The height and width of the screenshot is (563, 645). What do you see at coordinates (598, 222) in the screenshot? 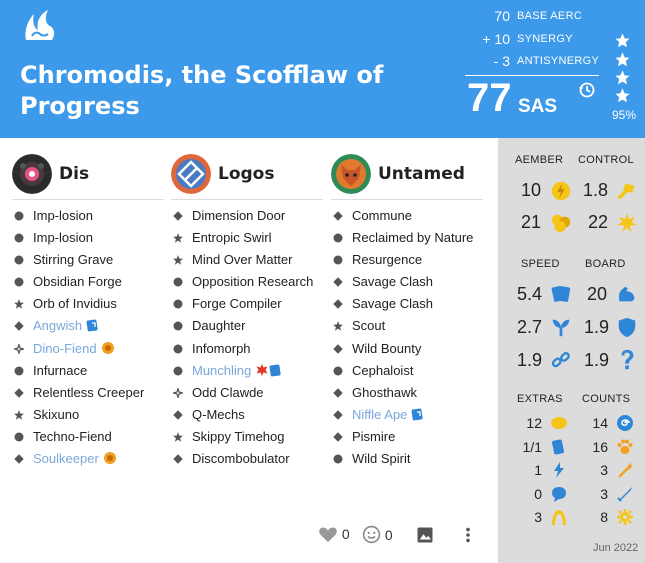
I see `creature-power-value: 22` at bounding box center [598, 222].